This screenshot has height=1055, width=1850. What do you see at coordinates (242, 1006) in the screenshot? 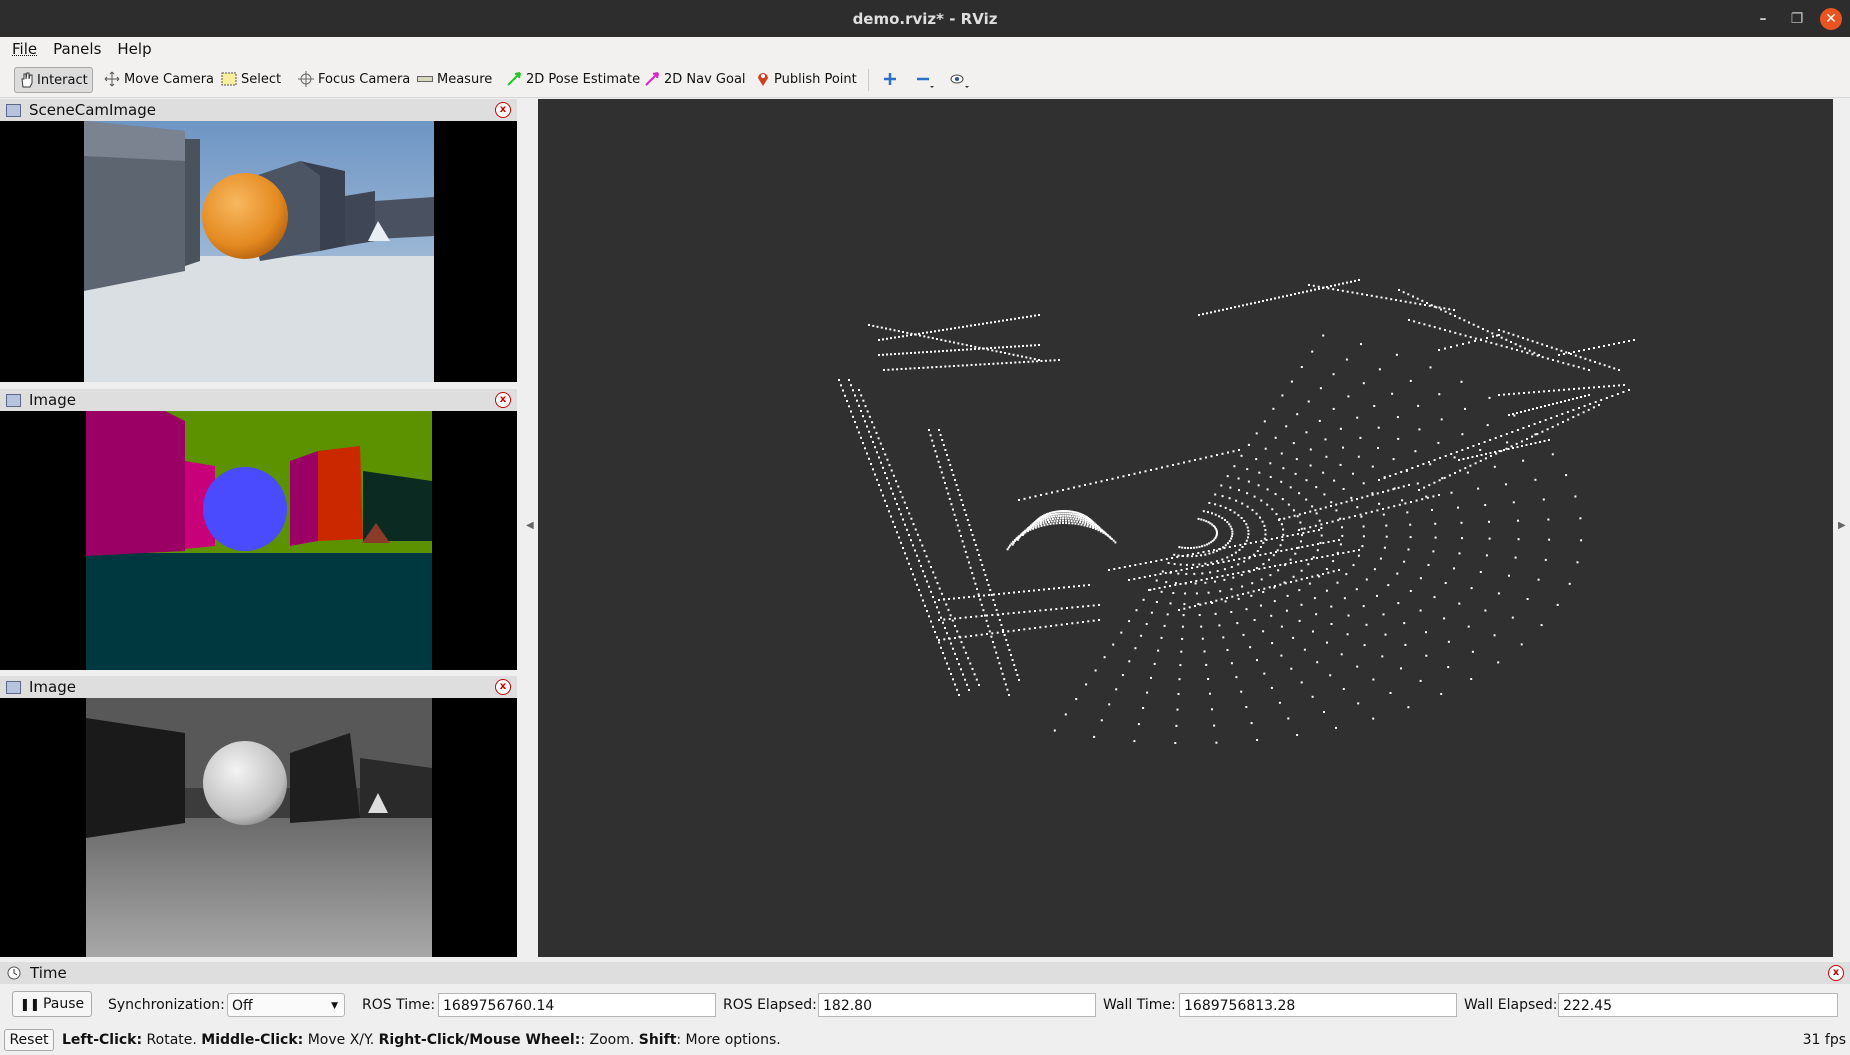
I see `sync-value: Off` at bounding box center [242, 1006].